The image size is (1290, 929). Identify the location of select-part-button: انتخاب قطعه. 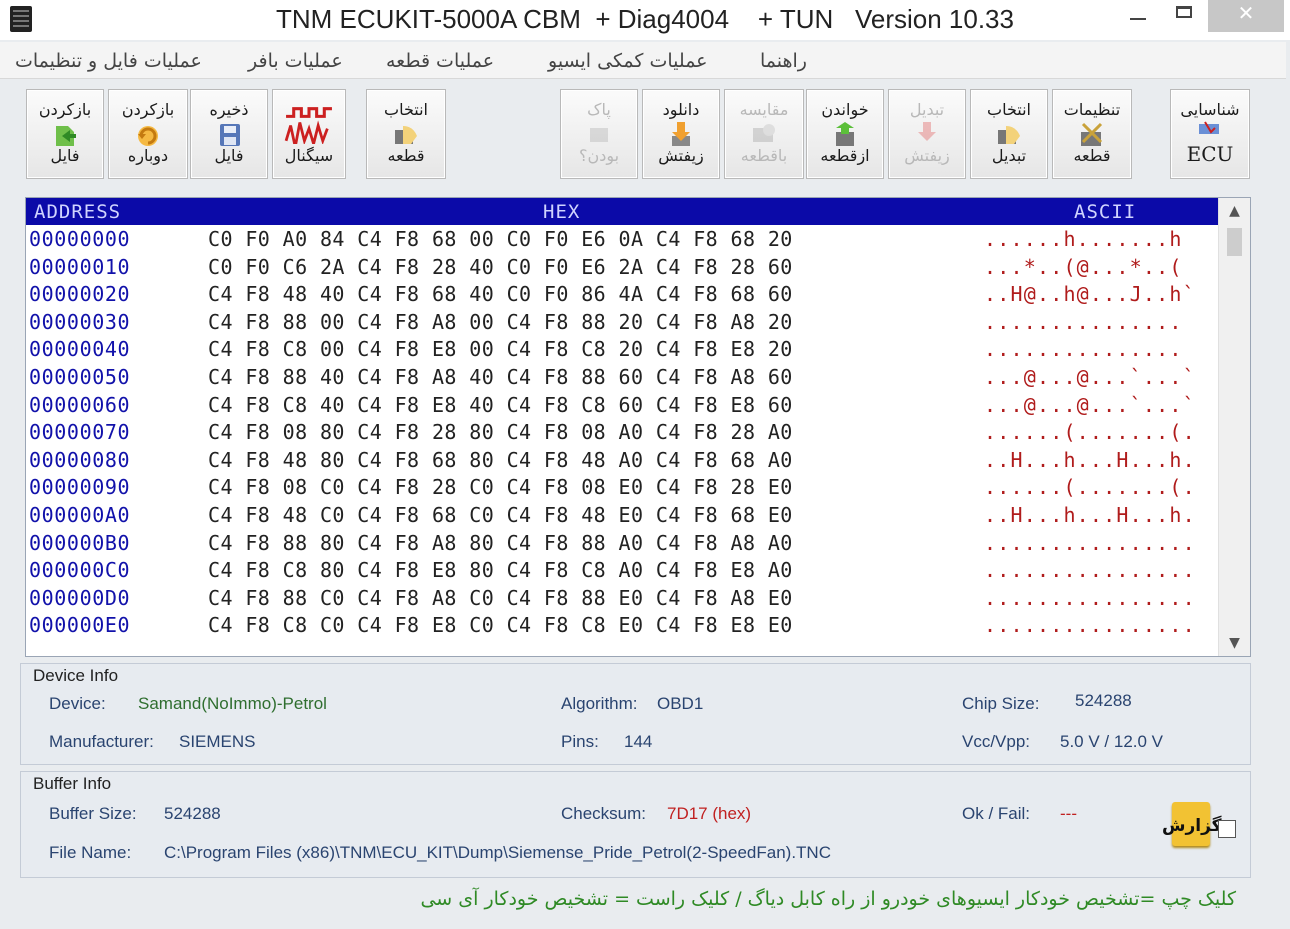
(406, 134).